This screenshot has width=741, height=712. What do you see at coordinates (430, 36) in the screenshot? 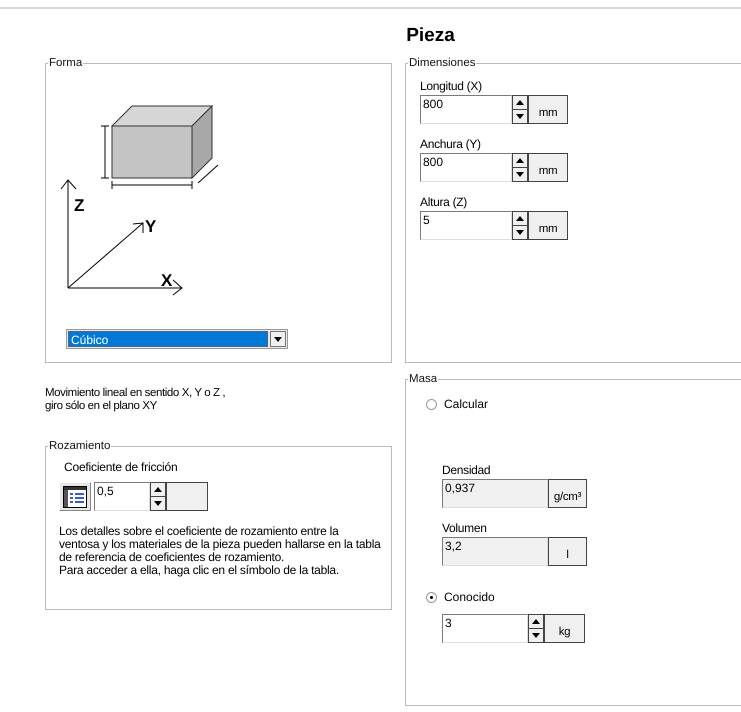
I see `page-title: Pieza` at bounding box center [430, 36].